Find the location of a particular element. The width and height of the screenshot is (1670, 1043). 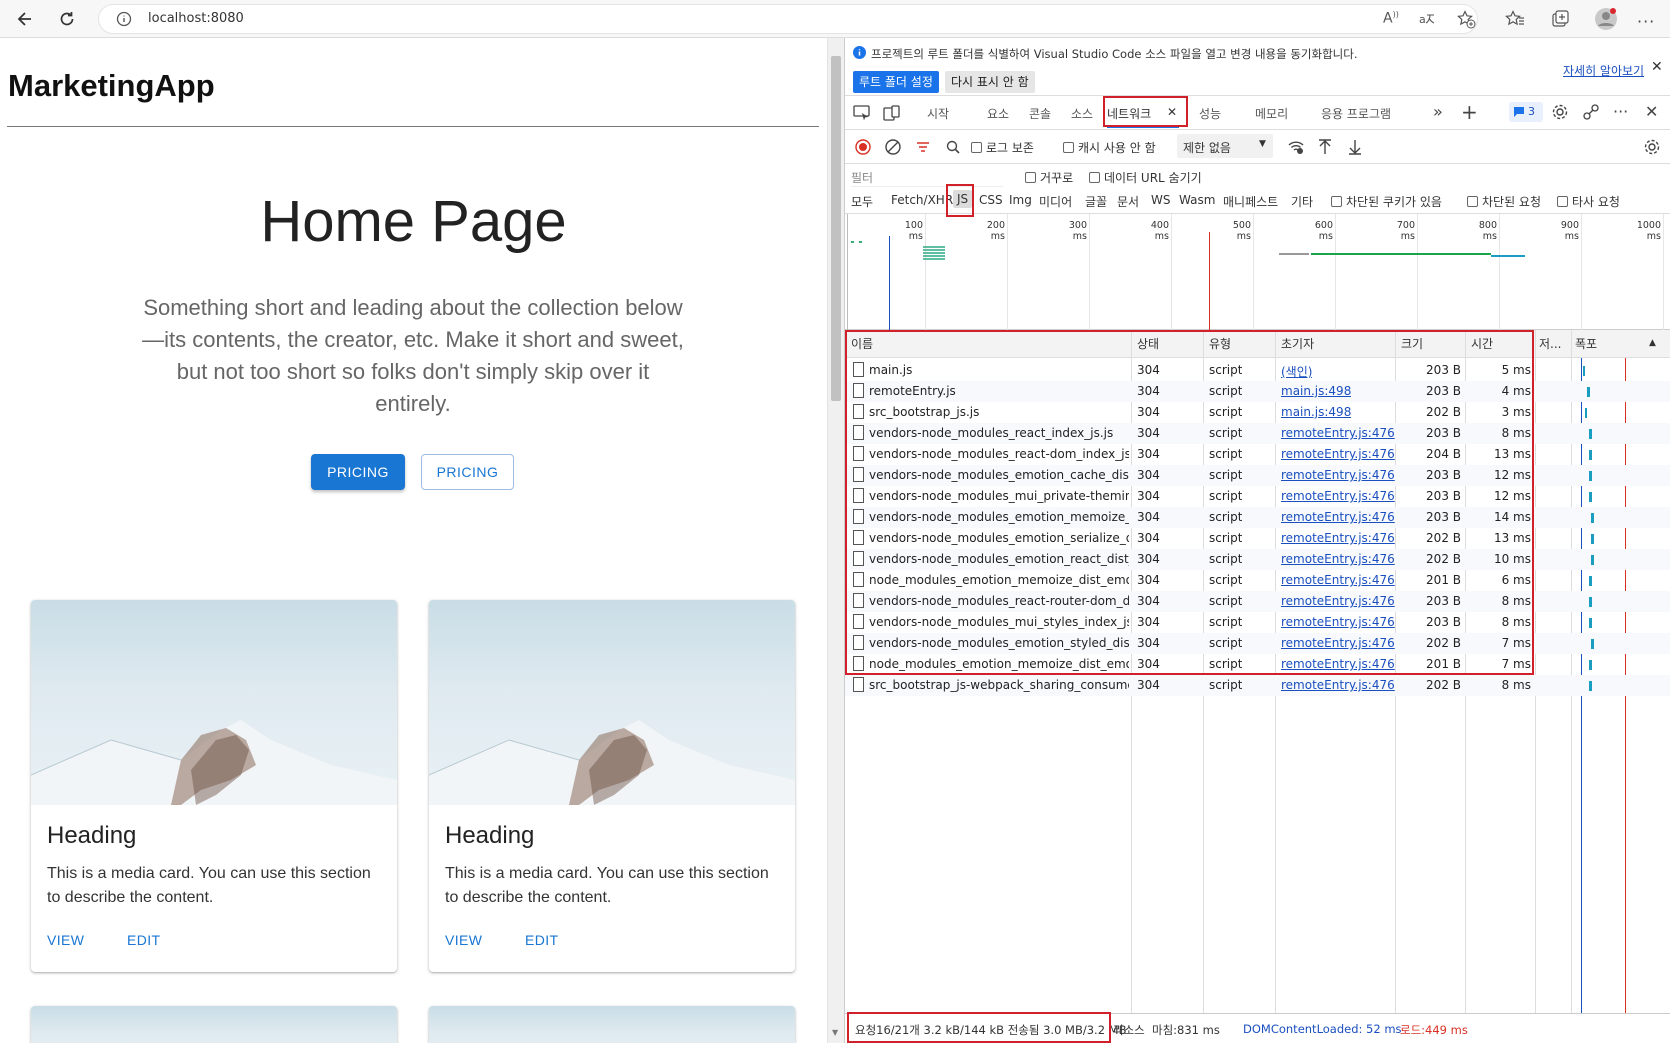

type-manifest: 매니페스트 is located at coordinates (1250, 201).